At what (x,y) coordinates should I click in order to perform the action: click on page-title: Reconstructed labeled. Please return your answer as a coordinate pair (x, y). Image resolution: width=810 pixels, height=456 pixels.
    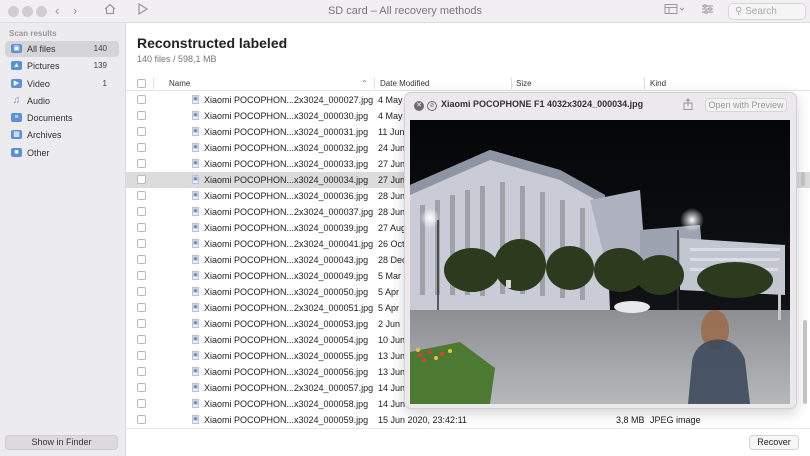
    Looking at the image, I should click on (212, 43).